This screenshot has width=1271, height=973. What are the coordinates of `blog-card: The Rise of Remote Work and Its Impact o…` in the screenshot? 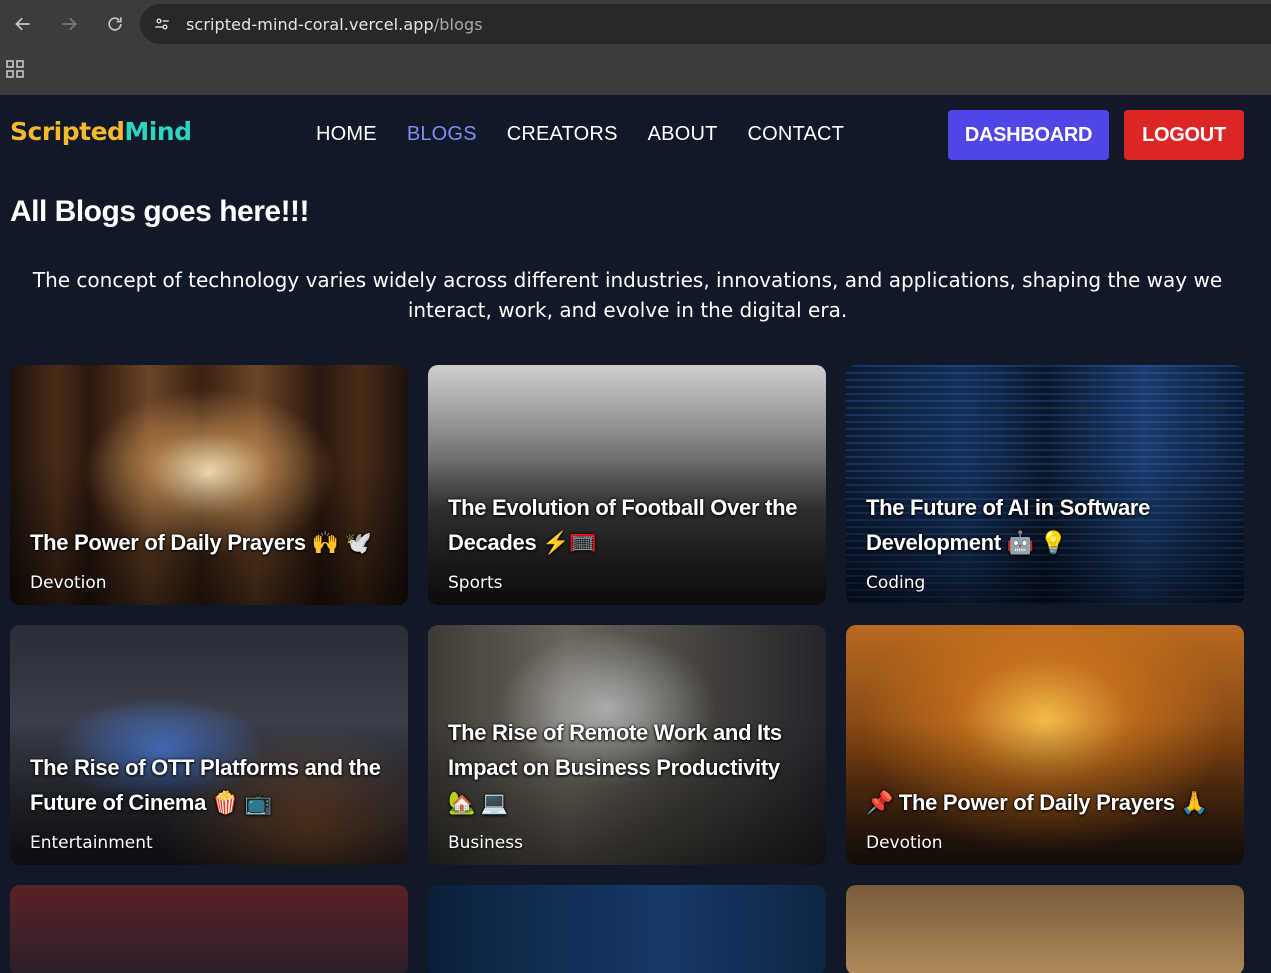 It's located at (627, 745).